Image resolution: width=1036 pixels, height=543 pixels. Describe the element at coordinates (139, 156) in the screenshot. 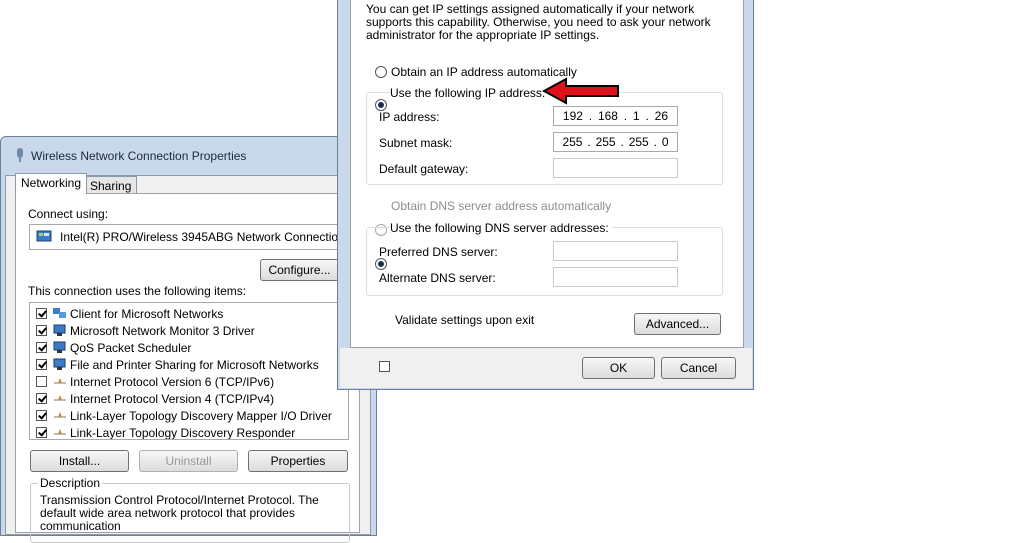

I see `window-title: Wireless Network Connection Properties` at that location.